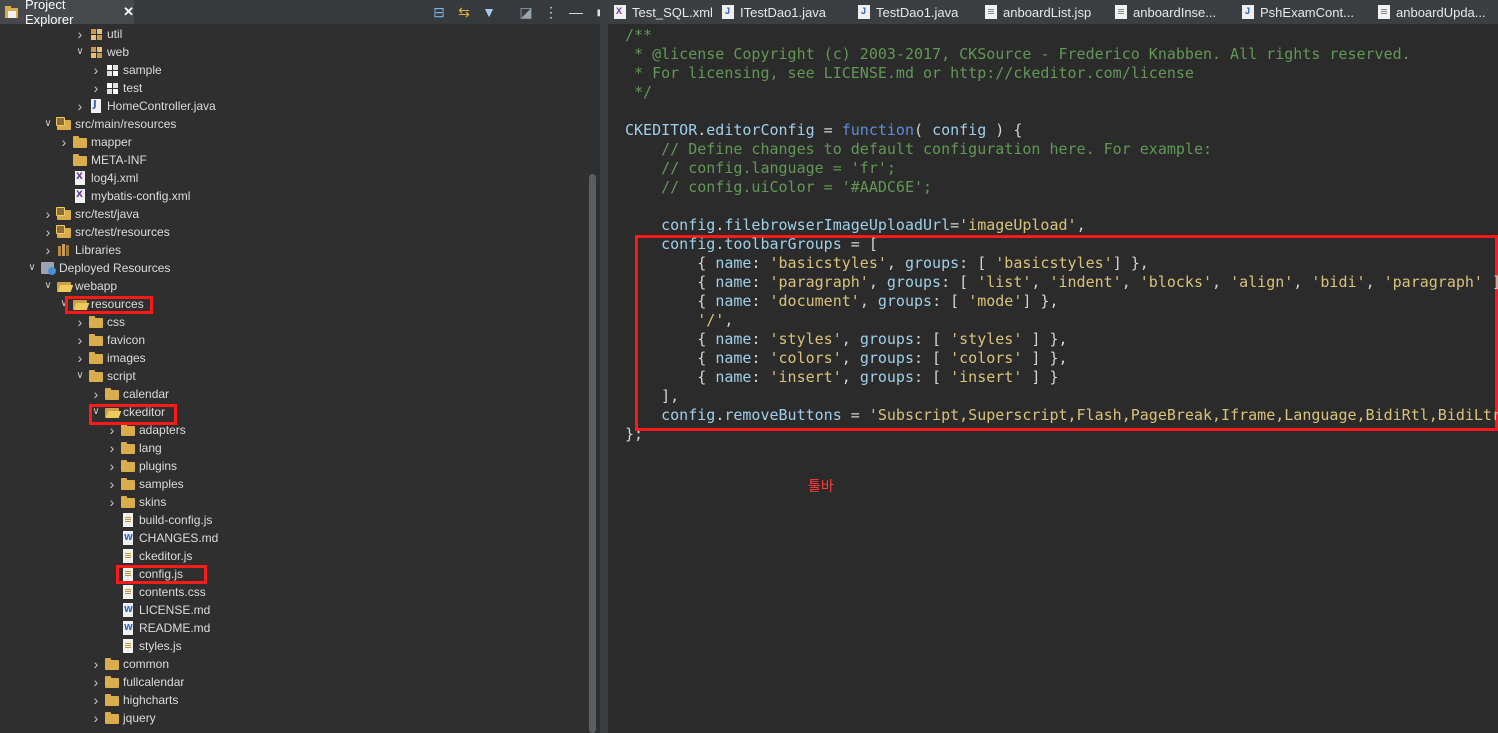 This screenshot has width=1498, height=733. What do you see at coordinates (489, 12) in the screenshot?
I see `filter-icon: ▼` at bounding box center [489, 12].